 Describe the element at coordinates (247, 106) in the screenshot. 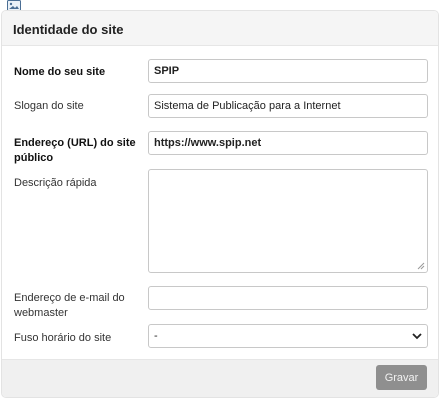

I see `slogan-value: Sistema de Publicação para a Internet` at that location.